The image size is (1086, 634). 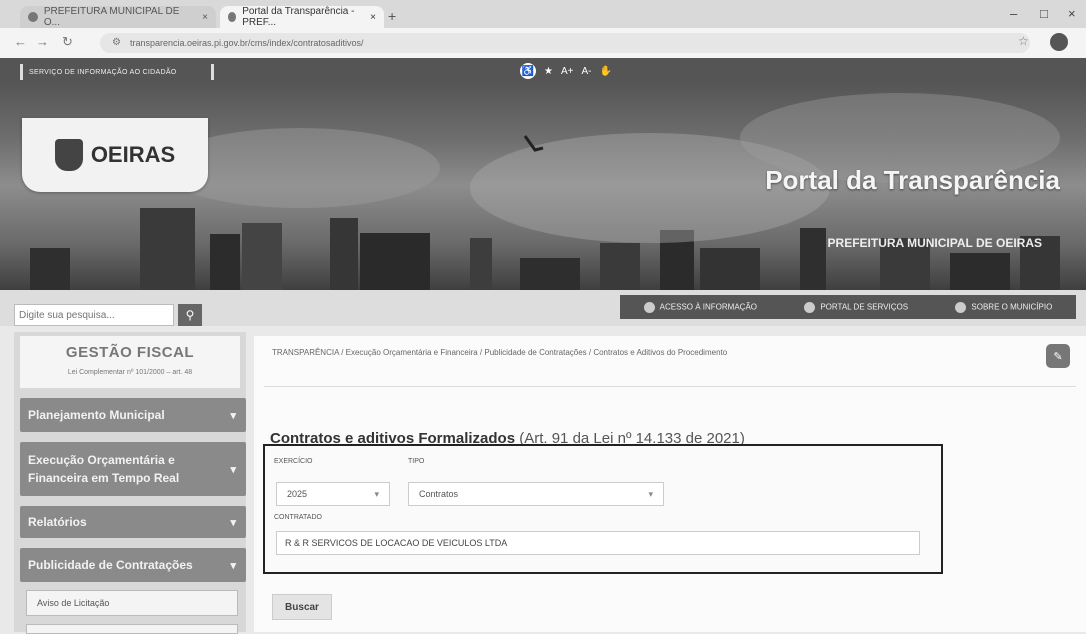 I want to click on sidebar-item-relatorios: Relatórios ▾, so click(x=133, y=522).